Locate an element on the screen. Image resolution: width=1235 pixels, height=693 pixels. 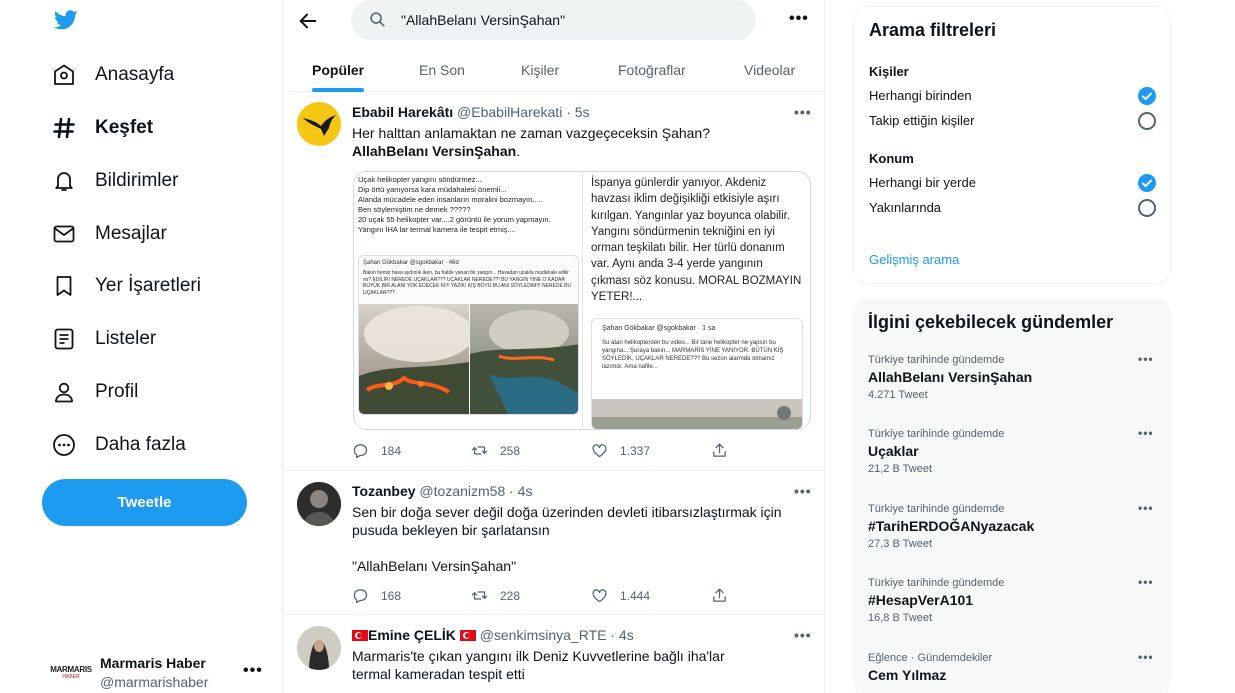
nav-bookmarks-label: Yer İşaretleri is located at coordinates (148, 285).